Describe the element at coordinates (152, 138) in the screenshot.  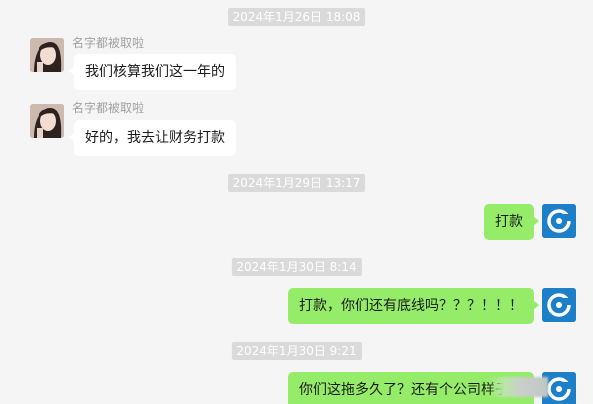
I see `message-bubble: 好的，我去让财务打款` at that location.